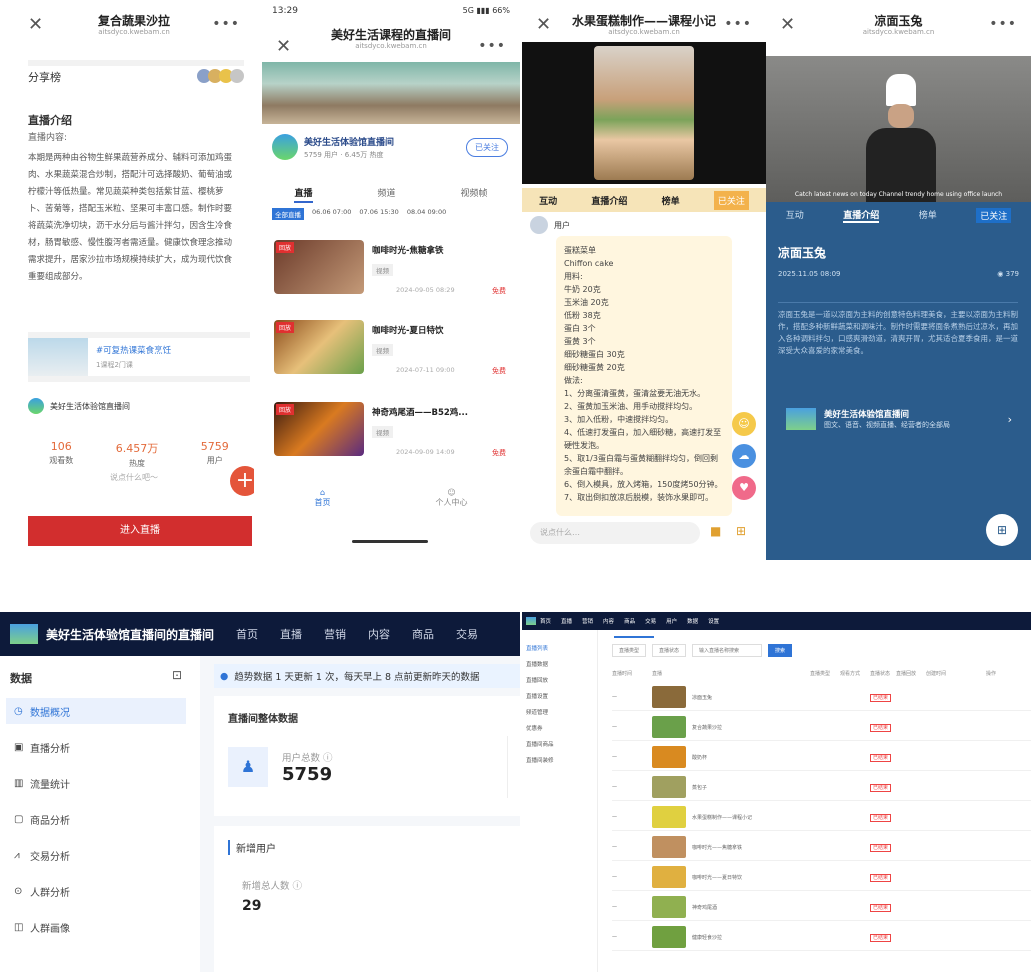 The width and height of the screenshot is (1031, 972). What do you see at coordinates (386, 194) in the screenshot?
I see `tab-channel: 频道` at bounding box center [386, 194].